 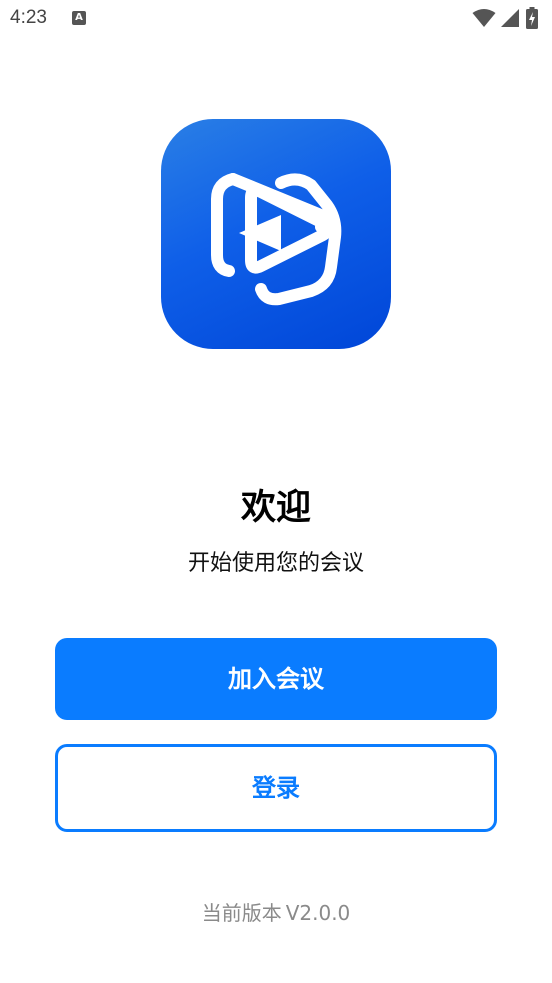 I want to click on version-info: 当前版本 V2.0.0, so click(x=276, y=911).